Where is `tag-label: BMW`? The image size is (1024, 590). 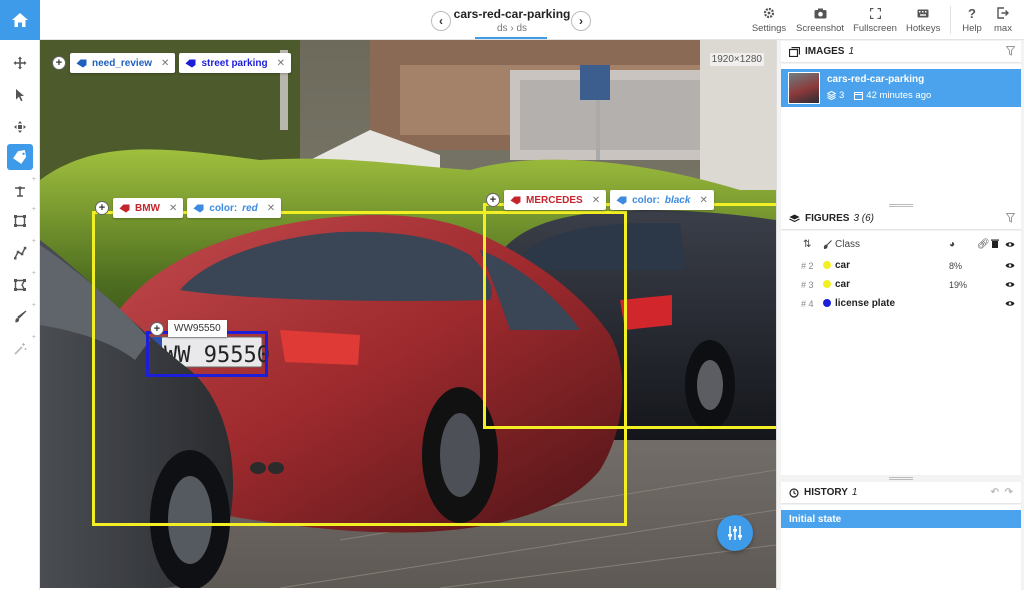
tag-label: BMW is located at coordinates (147, 208).